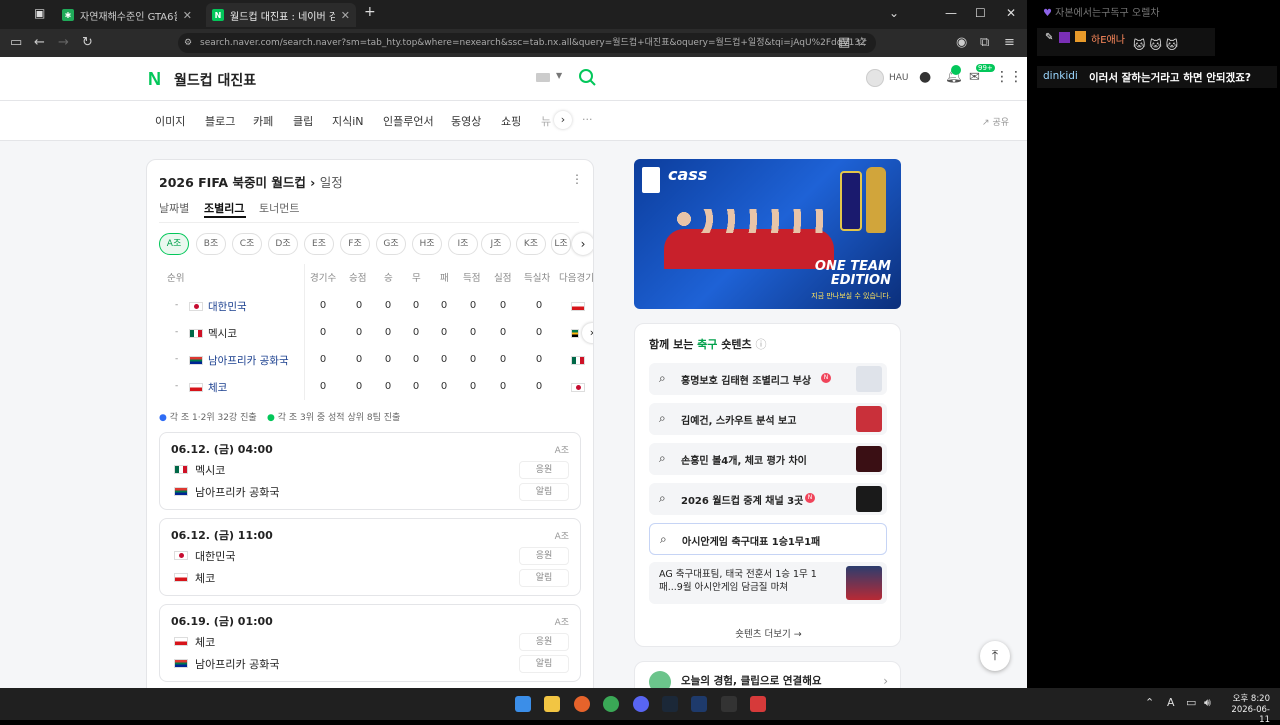 The width and height of the screenshot is (1280, 725). What do you see at coordinates (39, 13) in the screenshot?
I see `tab-search-icon: ▣` at bounding box center [39, 13].